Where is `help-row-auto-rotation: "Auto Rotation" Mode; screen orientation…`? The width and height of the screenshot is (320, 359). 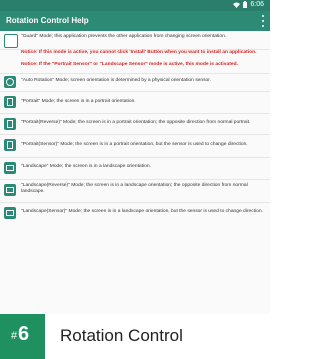
help-row-auto-rotation: "Auto Rotation" Mode; screen orientation… is located at coordinates (135, 82).